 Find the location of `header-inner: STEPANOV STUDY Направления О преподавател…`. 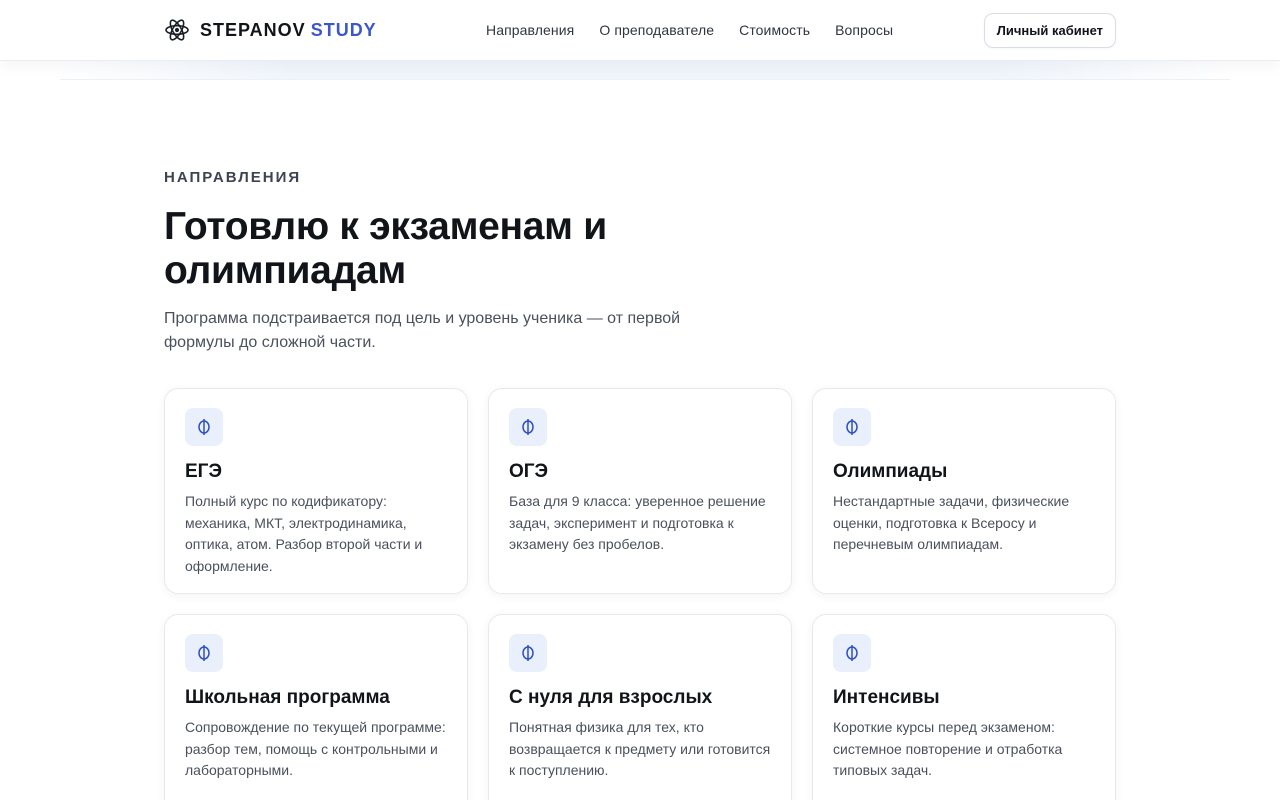

header-inner: STEPANOV STUDY Направления О преподавател… is located at coordinates (640, 30).